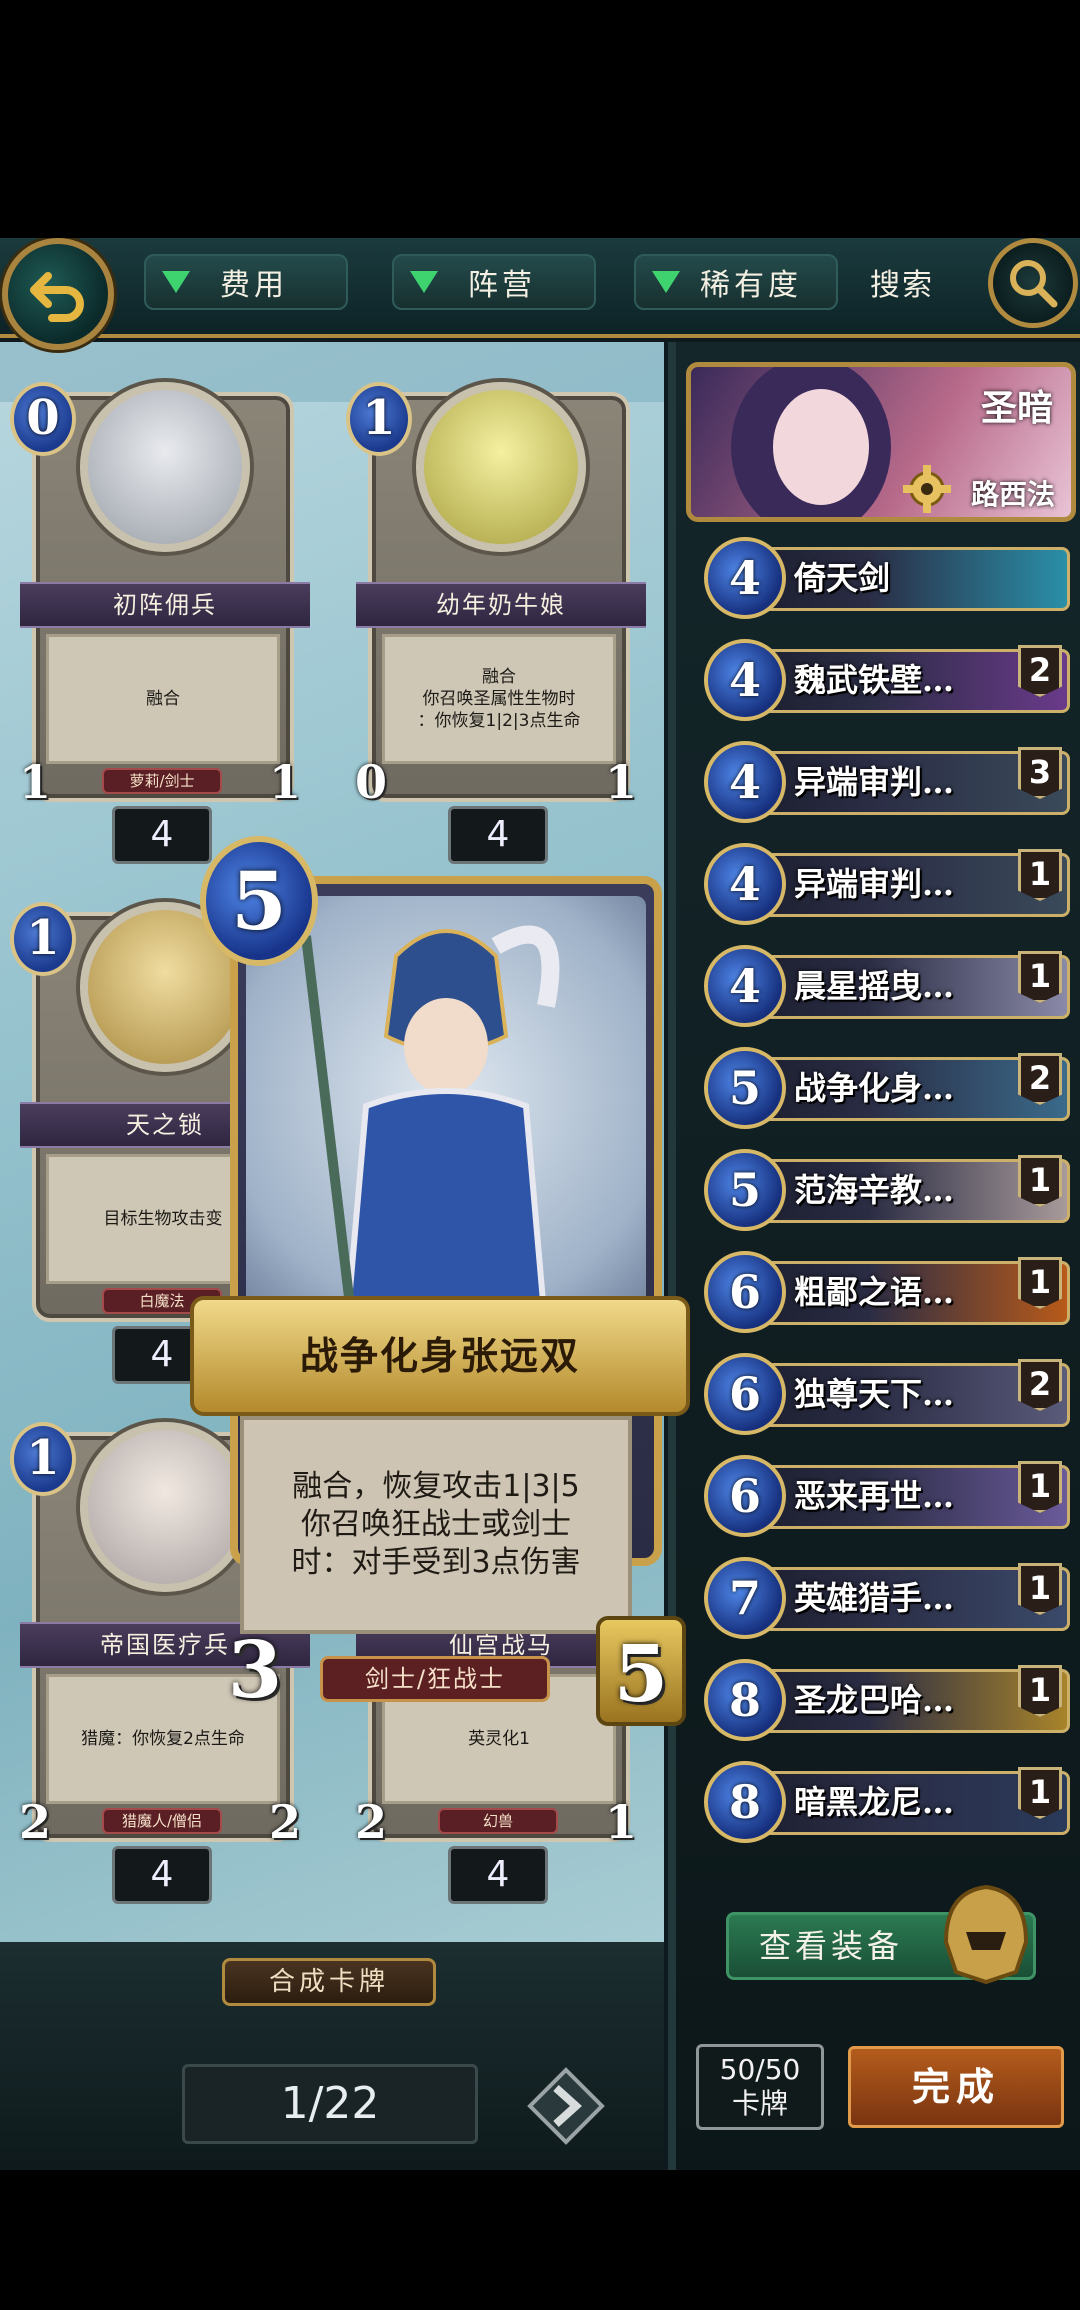 This screenshot has width=1080, height=2310. I want to click on next-page-icon, so click(566, 2106).